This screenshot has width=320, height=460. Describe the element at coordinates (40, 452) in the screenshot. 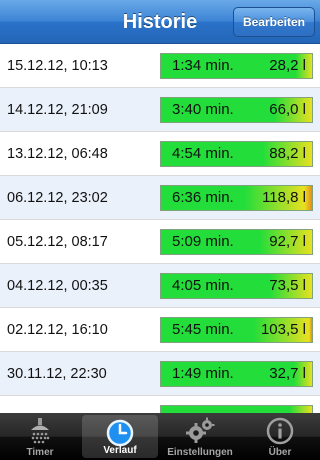

I see `tab-label: Timer` at that location.